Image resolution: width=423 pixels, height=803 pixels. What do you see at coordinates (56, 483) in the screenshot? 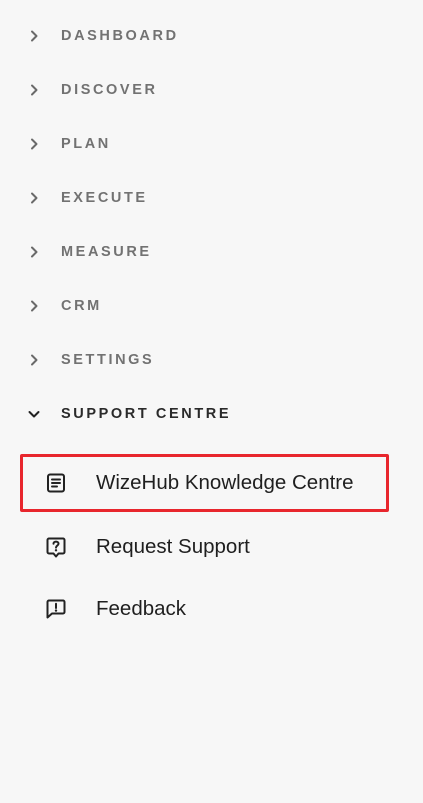
I see `article-icon` at bounding box center [56, 483].